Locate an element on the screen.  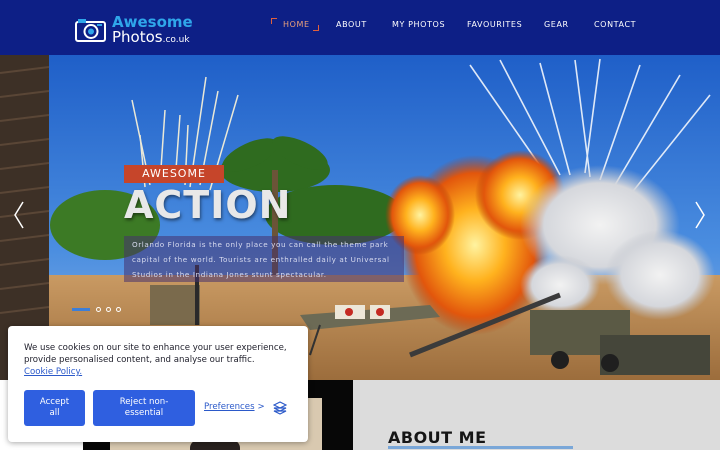
nav-item-my-photos: MY PHOTOS is located at coordinates (418, 24).